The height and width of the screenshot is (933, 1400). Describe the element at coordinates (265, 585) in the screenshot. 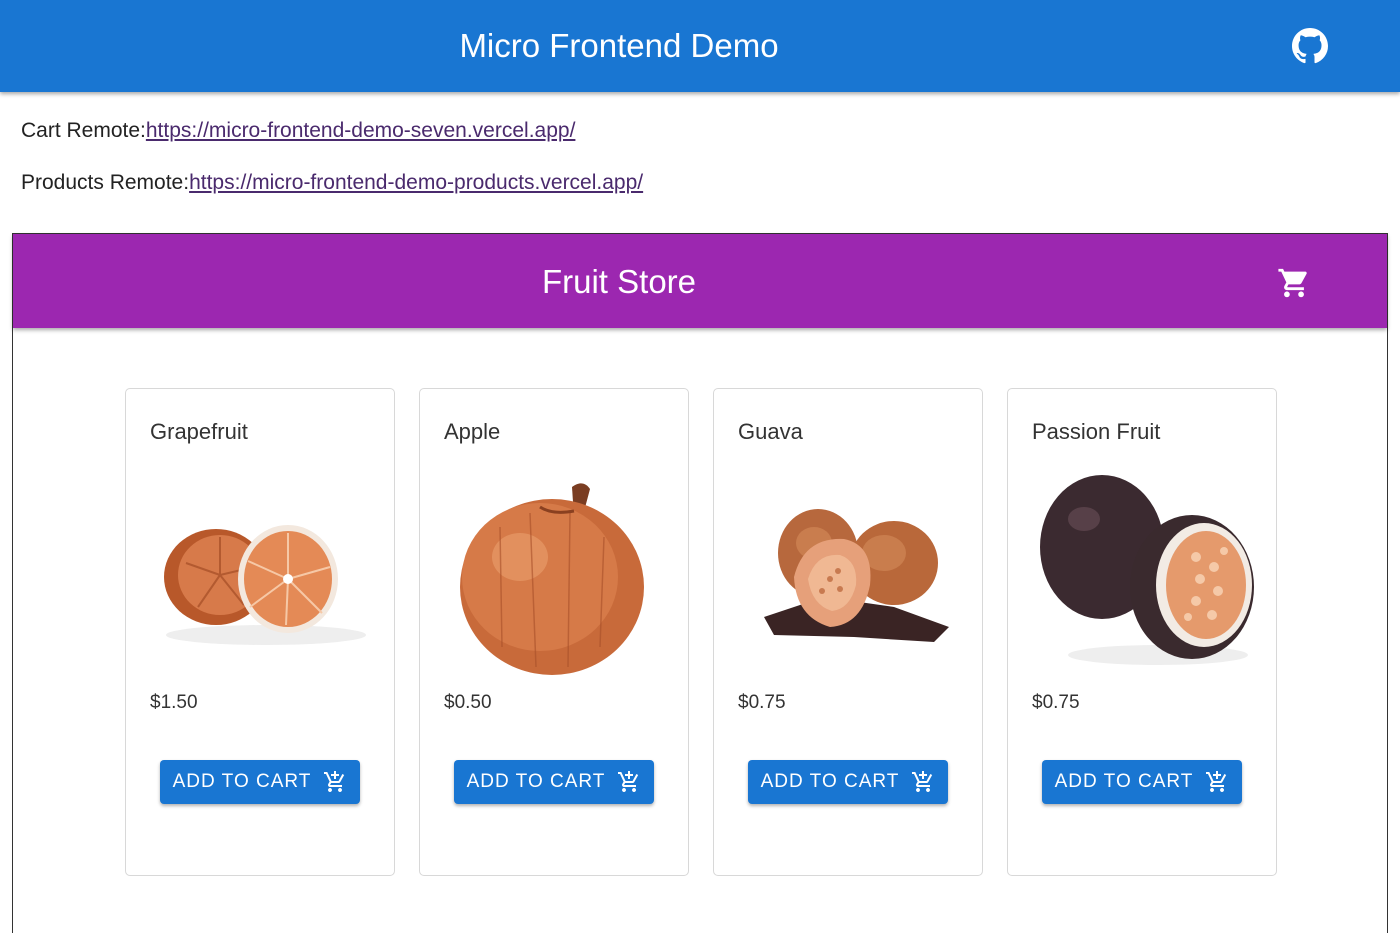

I see `grapefruit-image` at that location.